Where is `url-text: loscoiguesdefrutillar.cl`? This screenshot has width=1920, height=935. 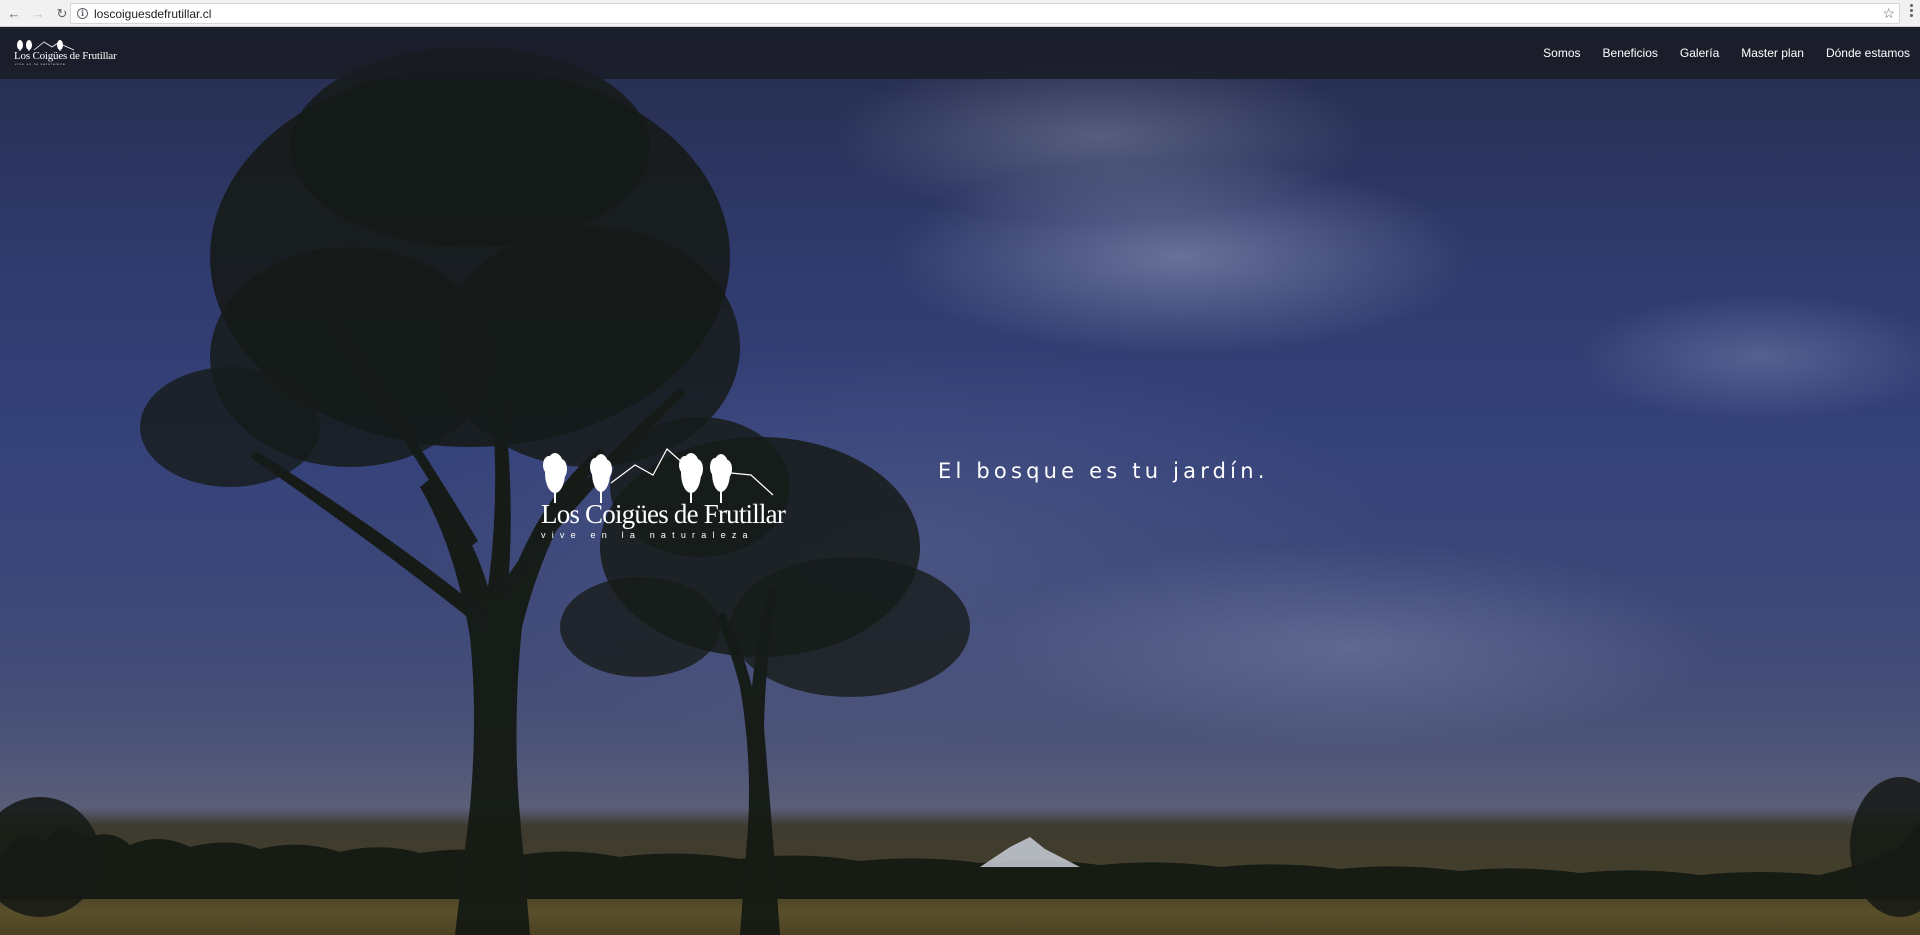
url-text: loscoiguesdefrutillar.cl is located at coordinates (153, 13).